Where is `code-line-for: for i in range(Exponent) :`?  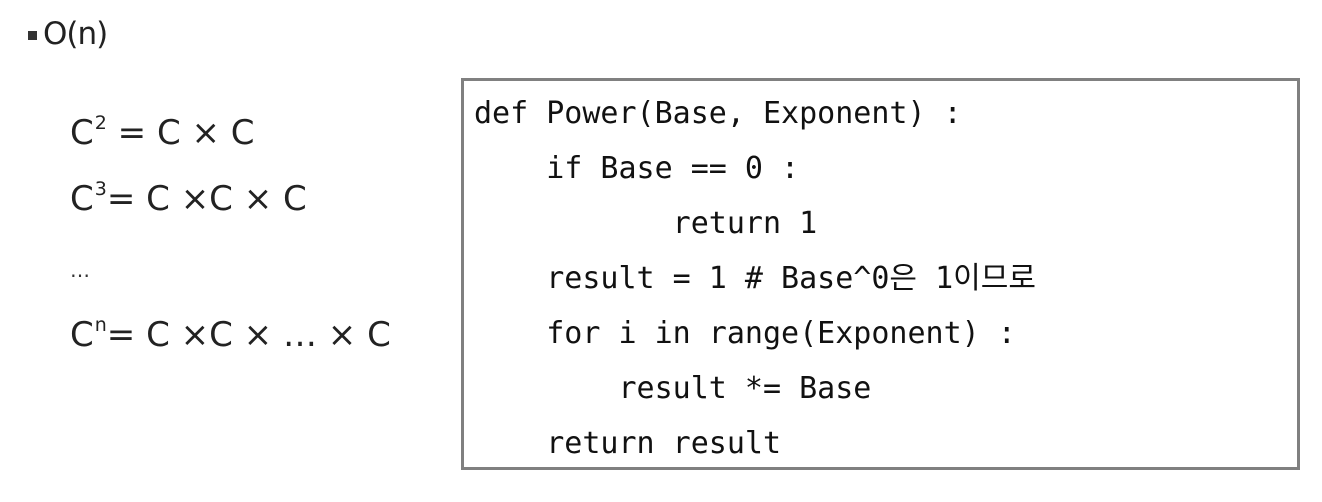
code-line-for: for i in range(Exponent) : is located at coordinates (745, 333).